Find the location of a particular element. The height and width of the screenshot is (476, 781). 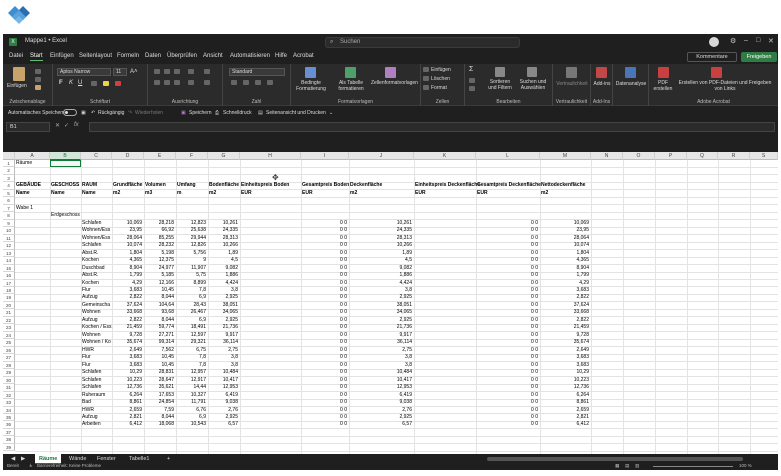

create-pdf-icon is located at coordinates (663, 72).